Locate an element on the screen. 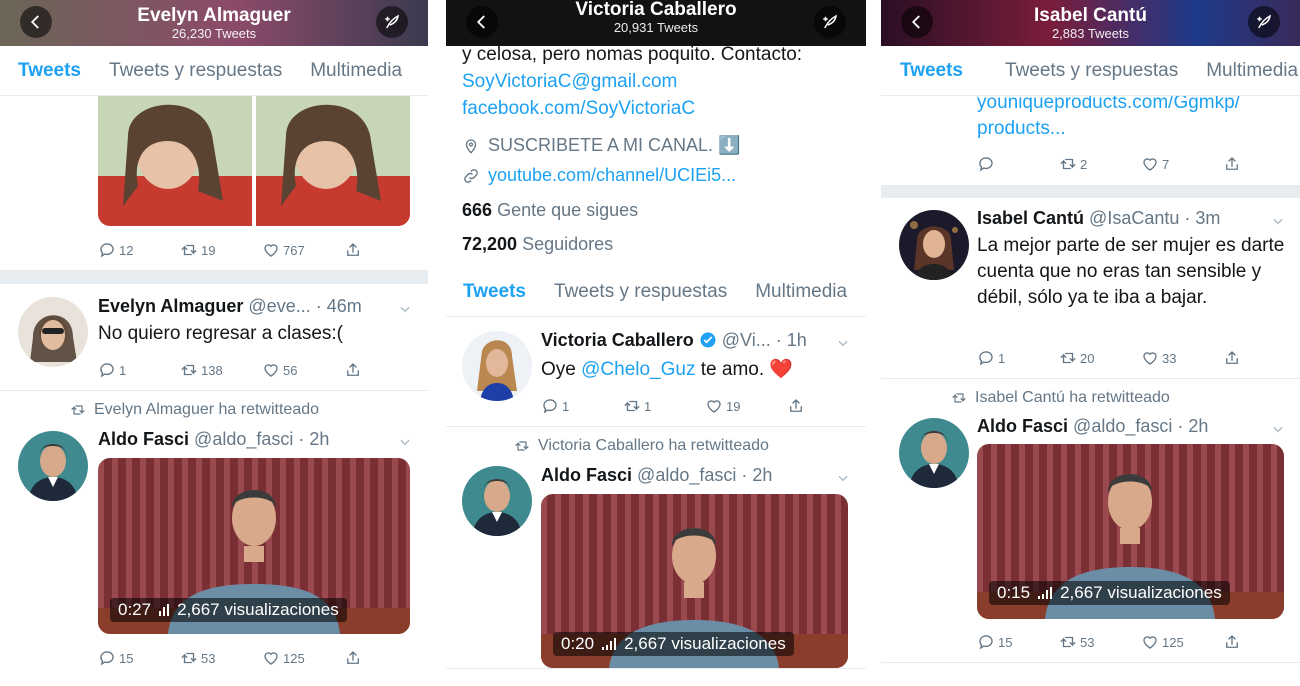  retweet-button: 138 is located at coordinates (221, 370).